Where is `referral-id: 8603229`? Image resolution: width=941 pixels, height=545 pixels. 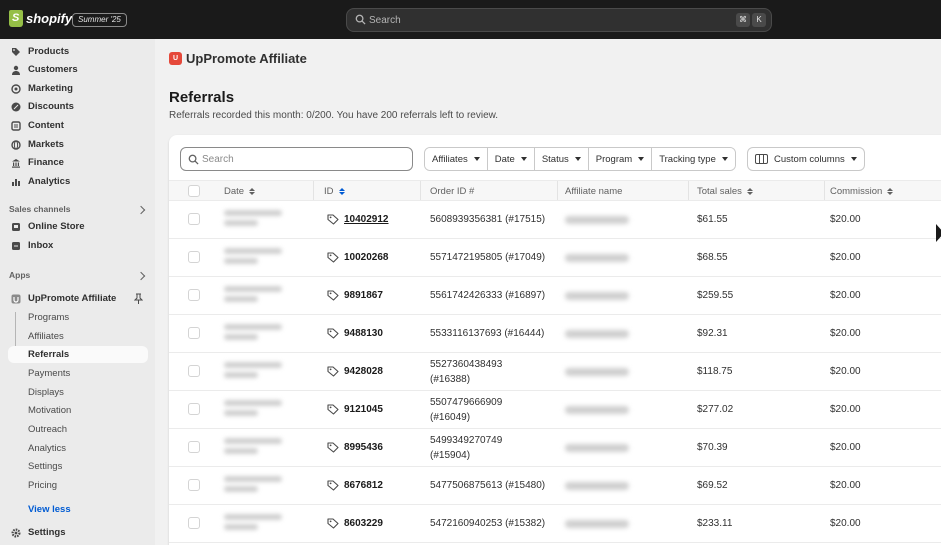 referral-id: 8603229 is located at coordinates (363, 523).